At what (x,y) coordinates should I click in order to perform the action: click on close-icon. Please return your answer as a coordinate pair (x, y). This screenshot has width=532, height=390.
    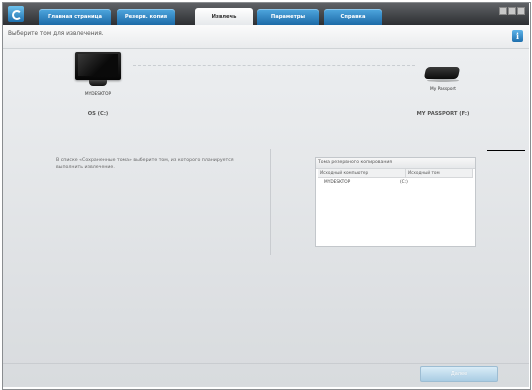
    Looking at the image, I should click on (521, 11).